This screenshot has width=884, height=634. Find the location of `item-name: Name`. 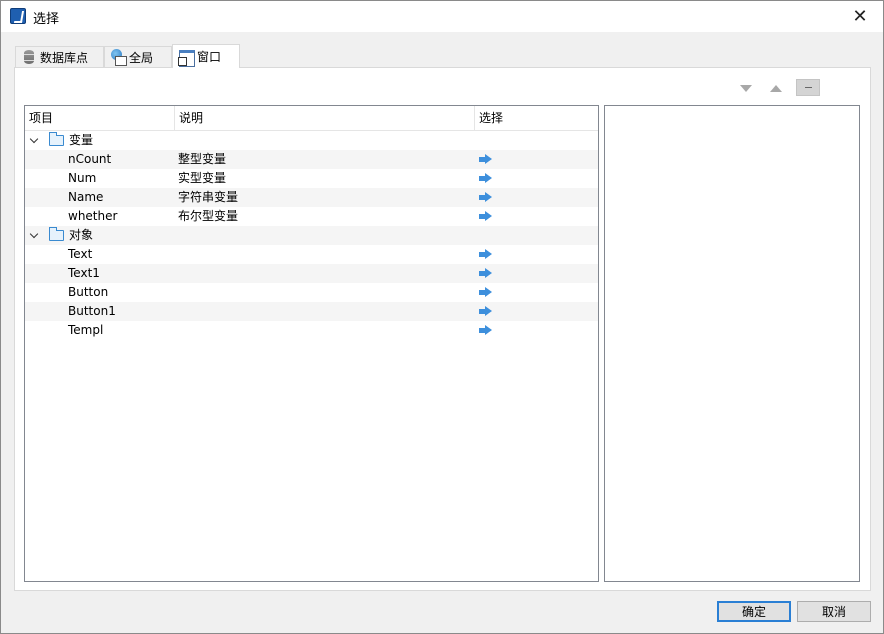

item-name: Name is located at coordinates (86, 197).